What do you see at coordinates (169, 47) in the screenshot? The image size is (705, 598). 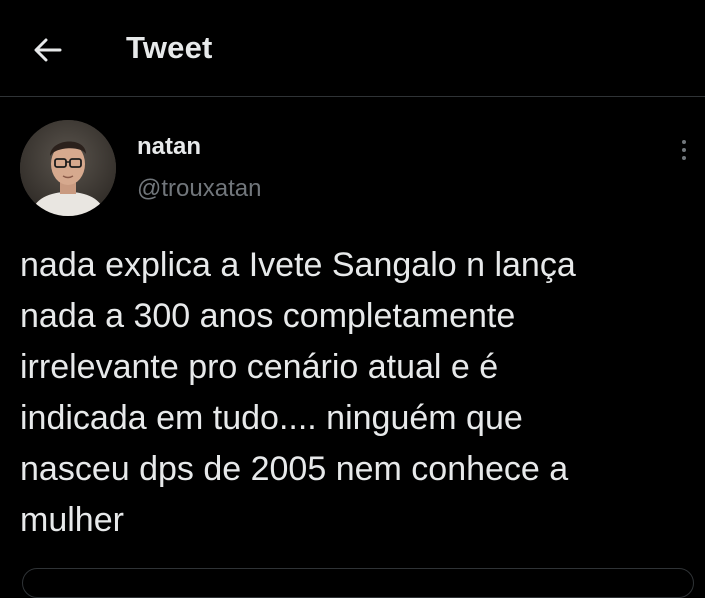 I see `page-title: Tweet` at bounding box center [169, 47].